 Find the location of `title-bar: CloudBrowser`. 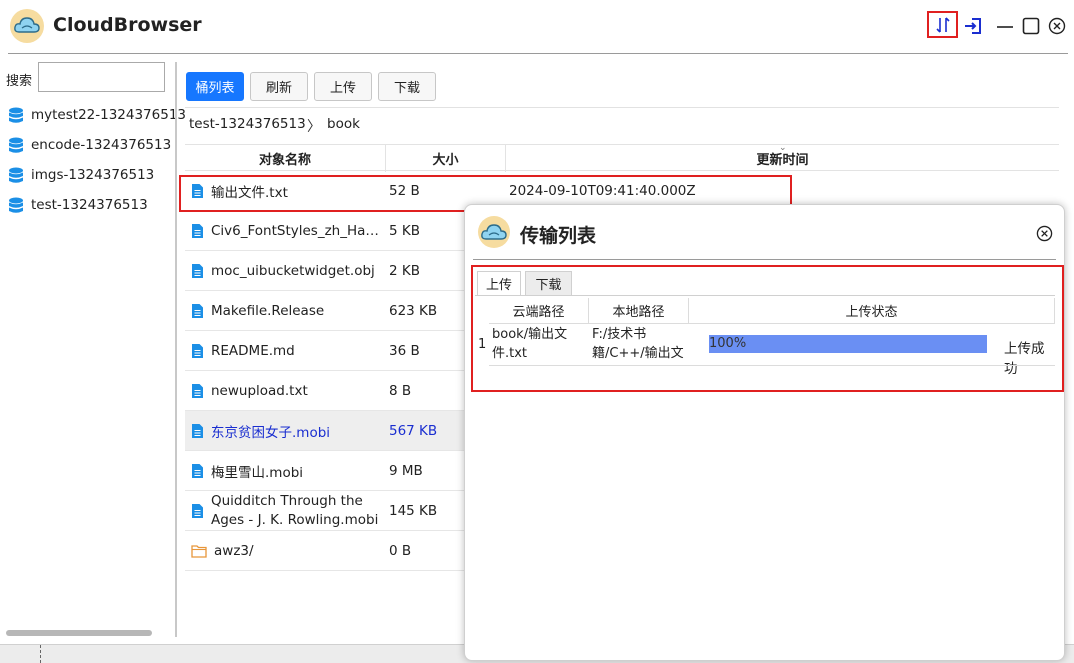

title-bar: CloudBrowser is located at coordinates (537, 26).